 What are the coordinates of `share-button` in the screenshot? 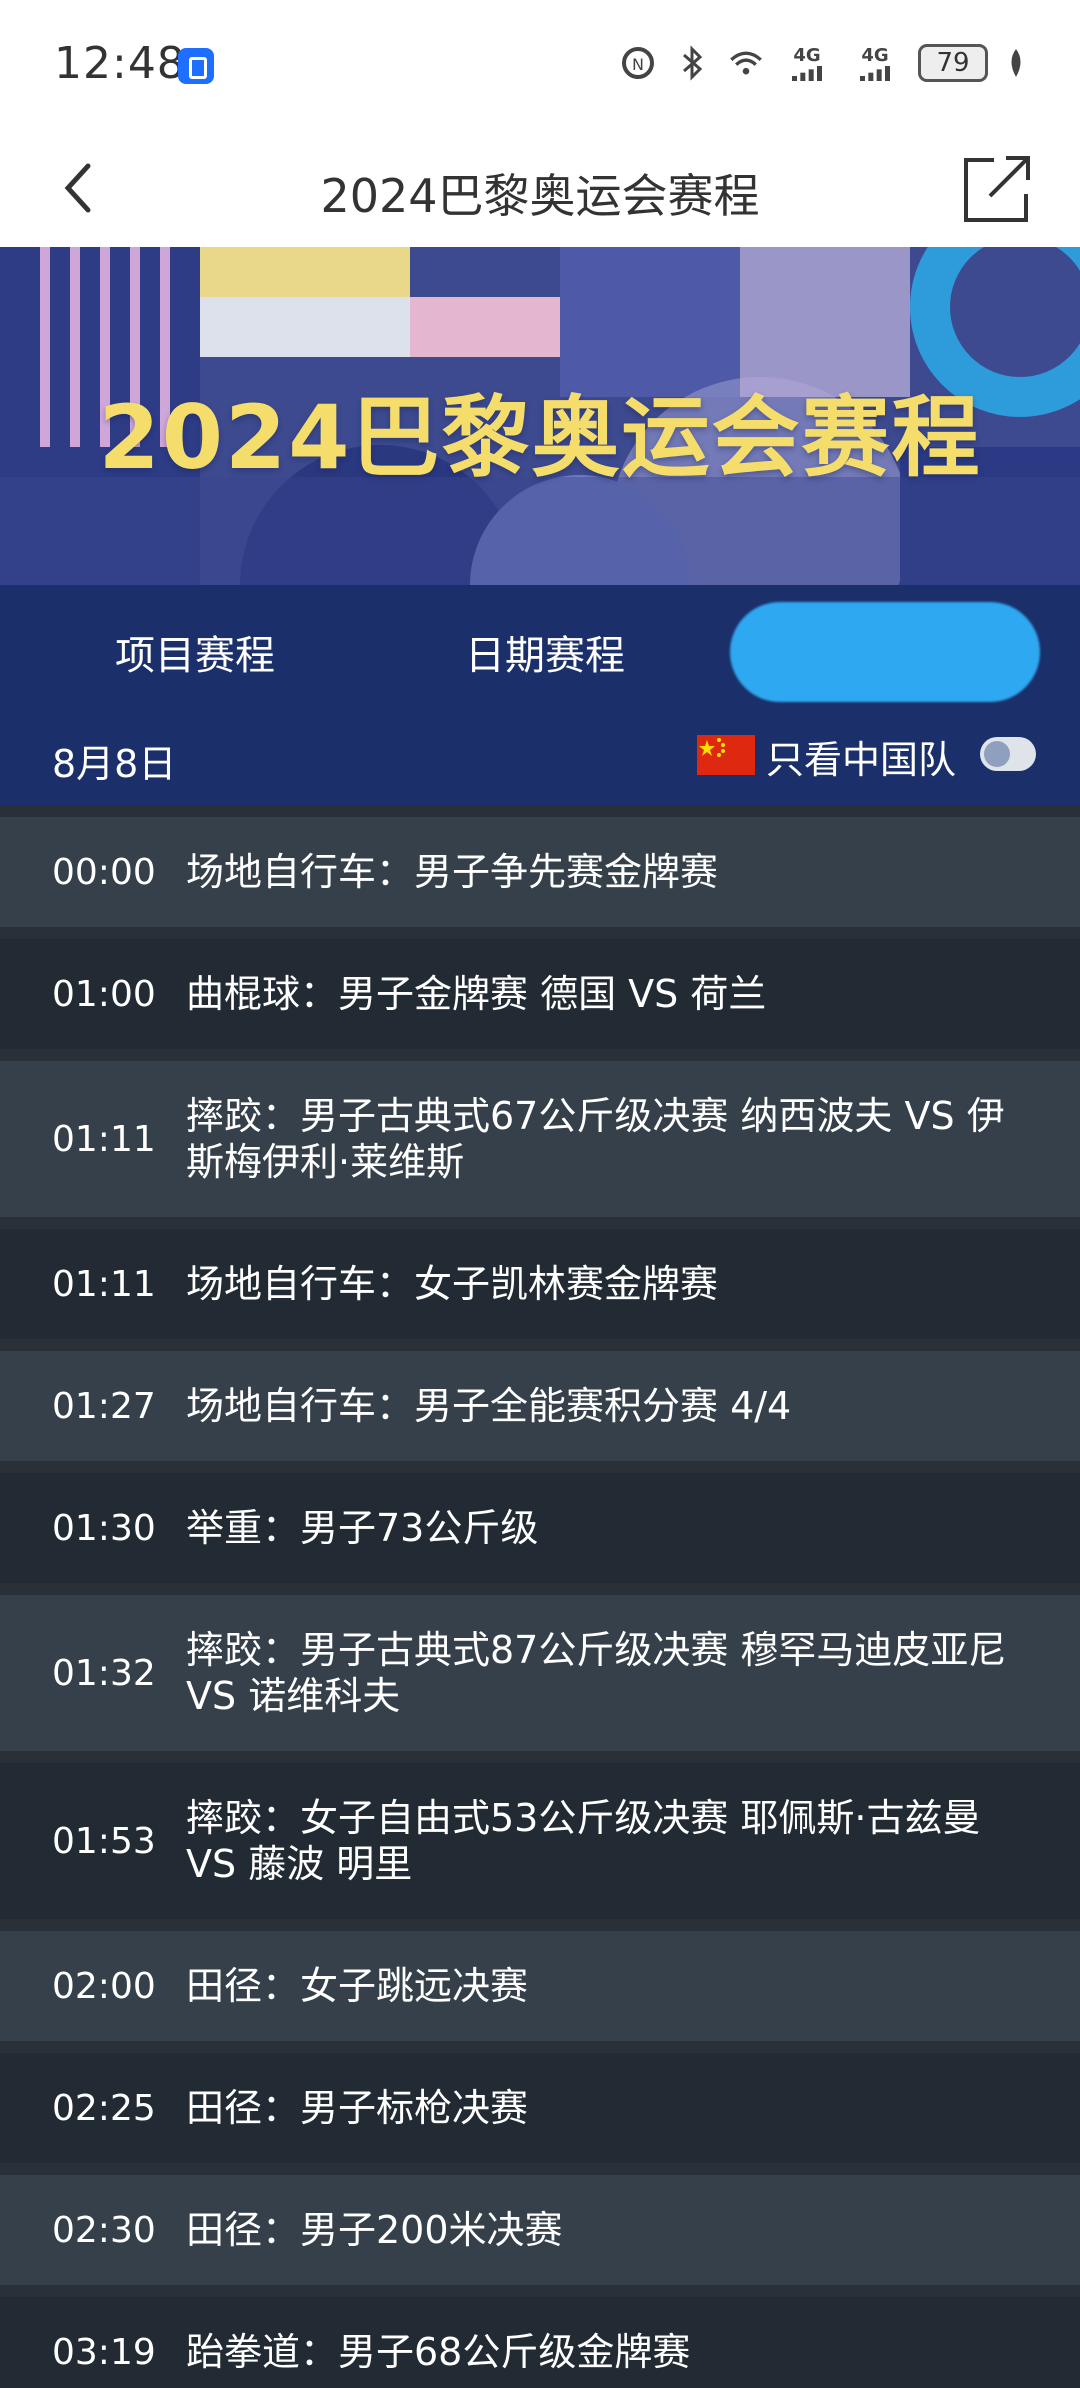 It's located at (998, 188).